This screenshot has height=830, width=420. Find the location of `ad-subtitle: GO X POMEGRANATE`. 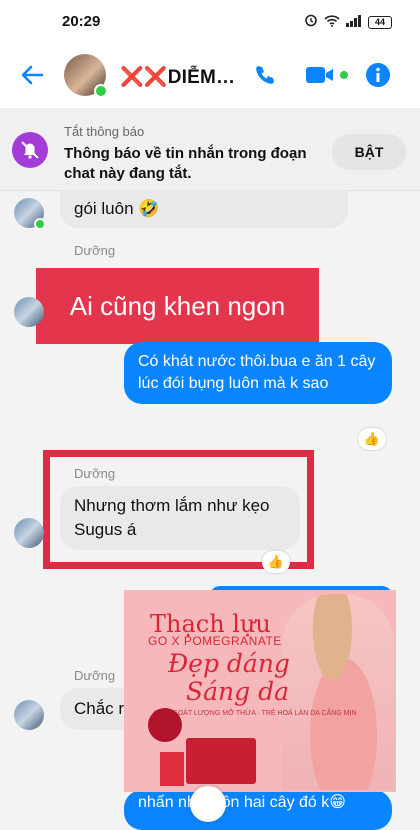

ad-subtitle: GO X POMEGRANATE is located at coordinates (215, 641).